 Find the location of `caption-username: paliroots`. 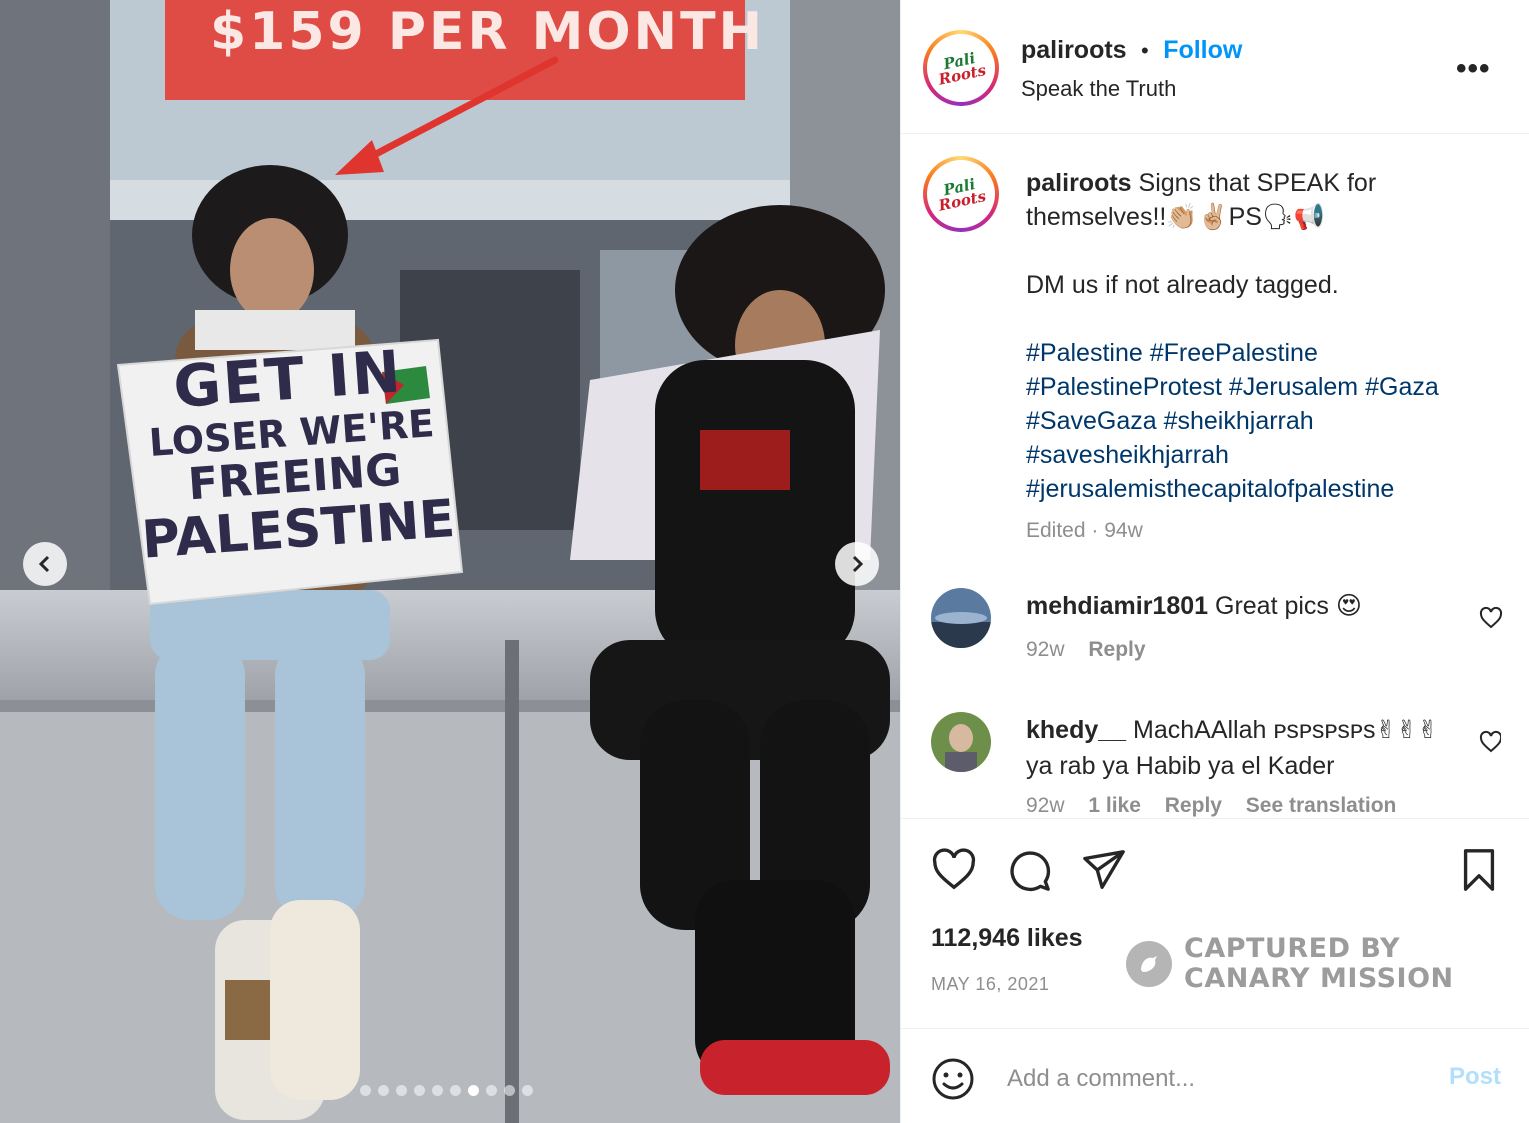

caption-username: paliroots is located at coordinates (1079, 183).